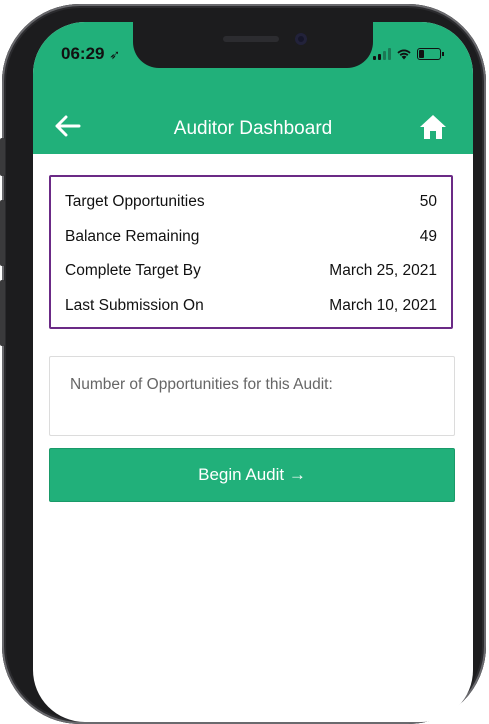 The height and width of the screenshot is (724, 489). I want to click on summary-value: 49, so click(428, 236).